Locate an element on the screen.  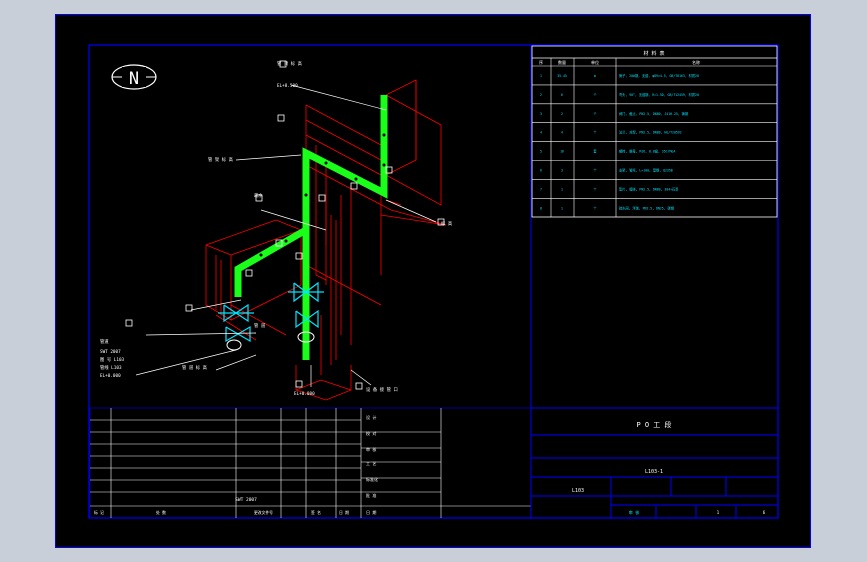
bom-row: 2 6 个 弯头, 90°, 无缝钢, R=1.5D, GB/T12459, 材质20 is located at coordinates (619, 94).